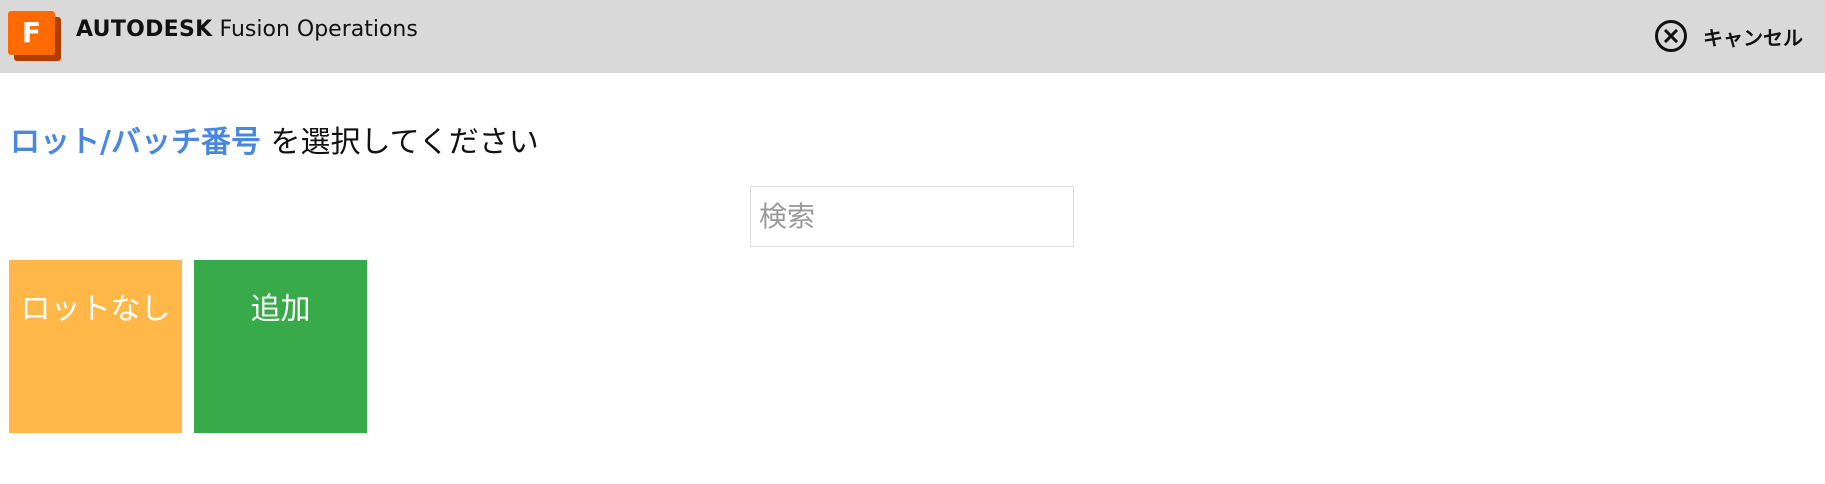 This screenshot has height=484, width=1825. Describe the element at coordinates (1753, 37) in the screenshot. I see `cancel-label: キャンセル` at that location.